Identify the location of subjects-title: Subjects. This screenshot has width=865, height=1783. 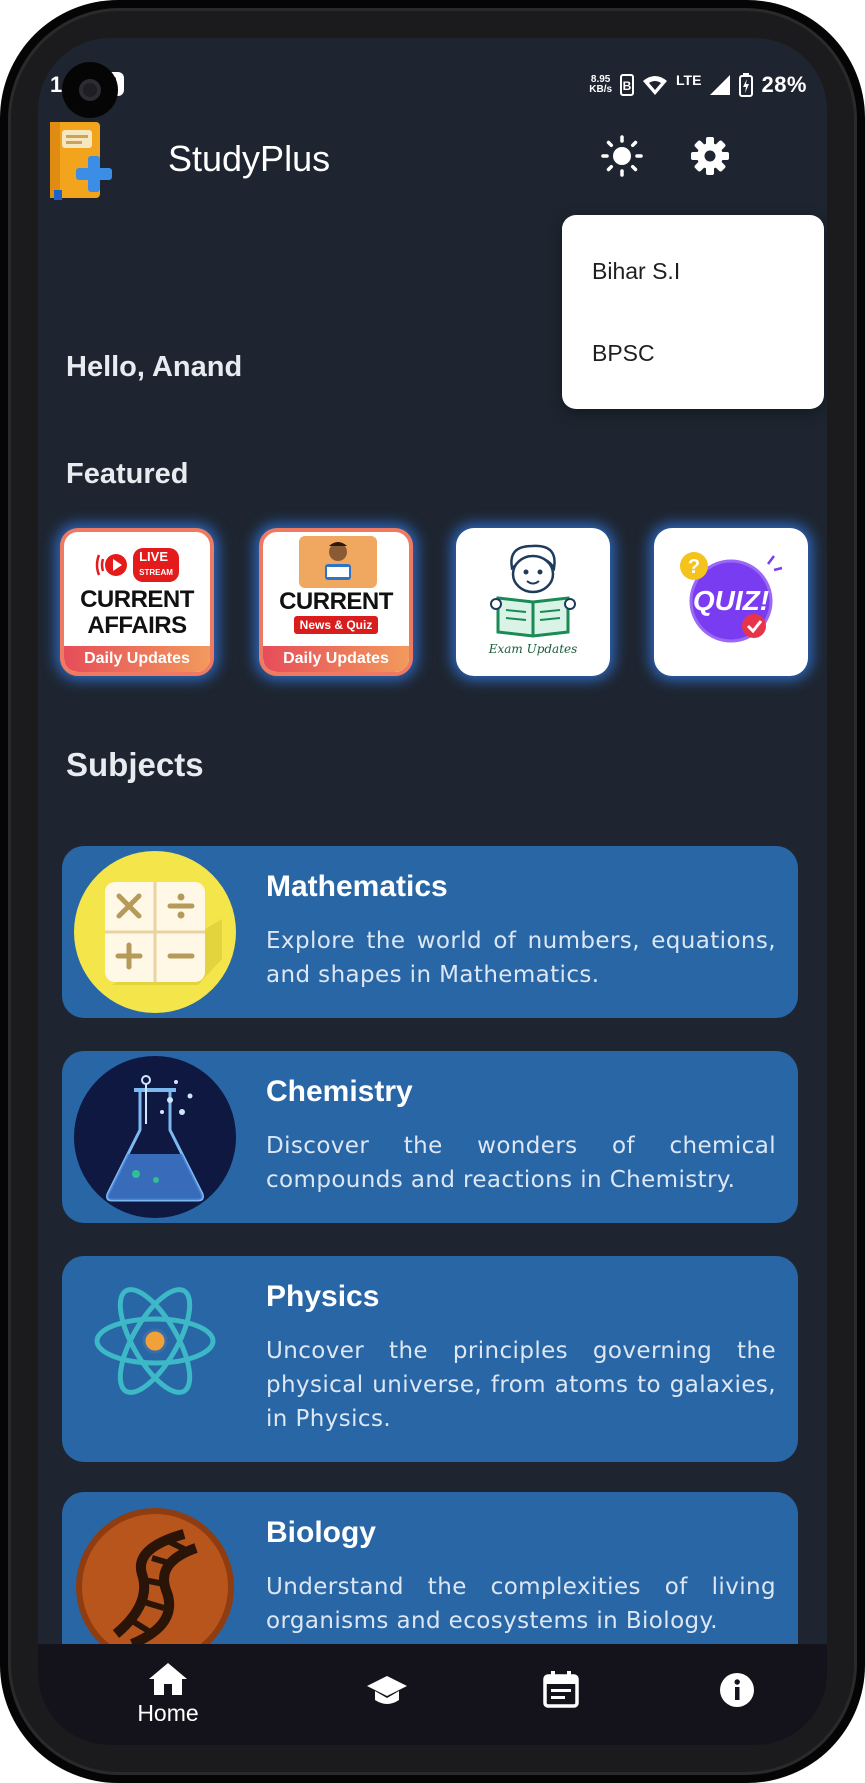
(135, 764).